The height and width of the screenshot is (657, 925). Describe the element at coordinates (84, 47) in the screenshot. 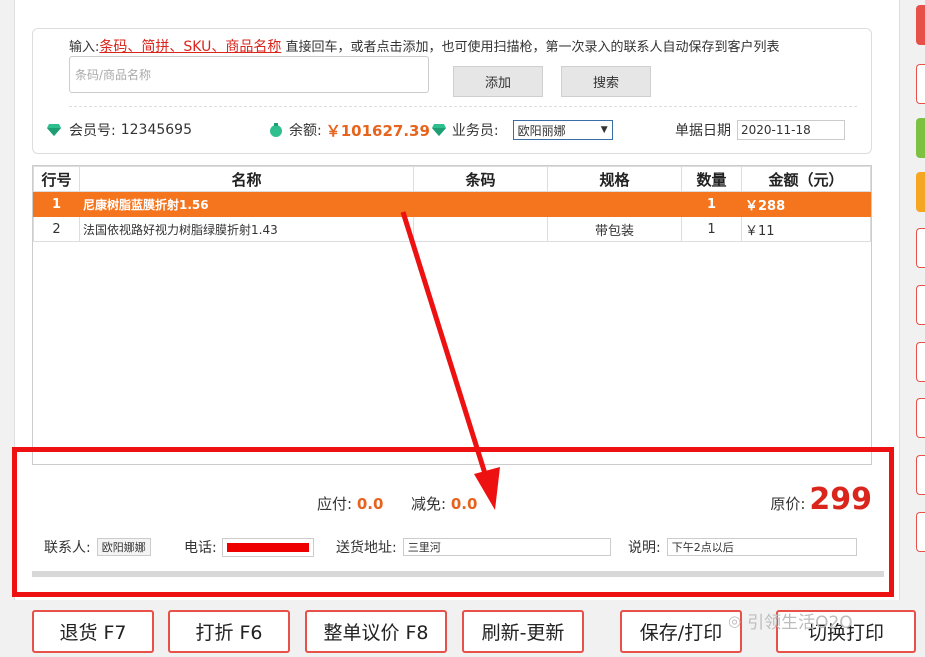

I see `hint-prefix: 输入:` at that location.